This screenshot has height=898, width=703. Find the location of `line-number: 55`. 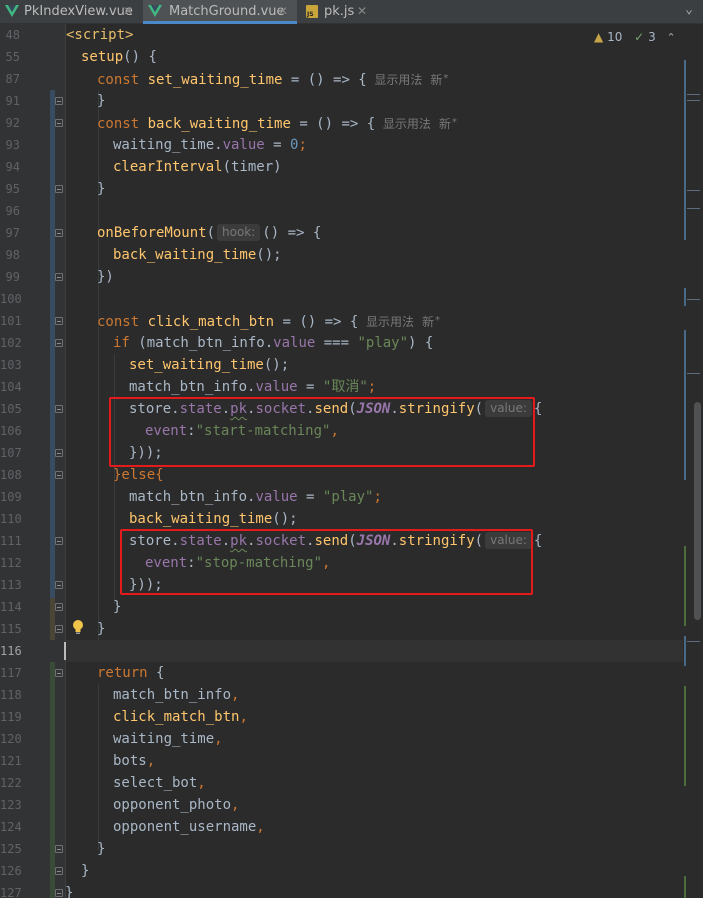

line-number: 55 is located at coordinates (12, 57).